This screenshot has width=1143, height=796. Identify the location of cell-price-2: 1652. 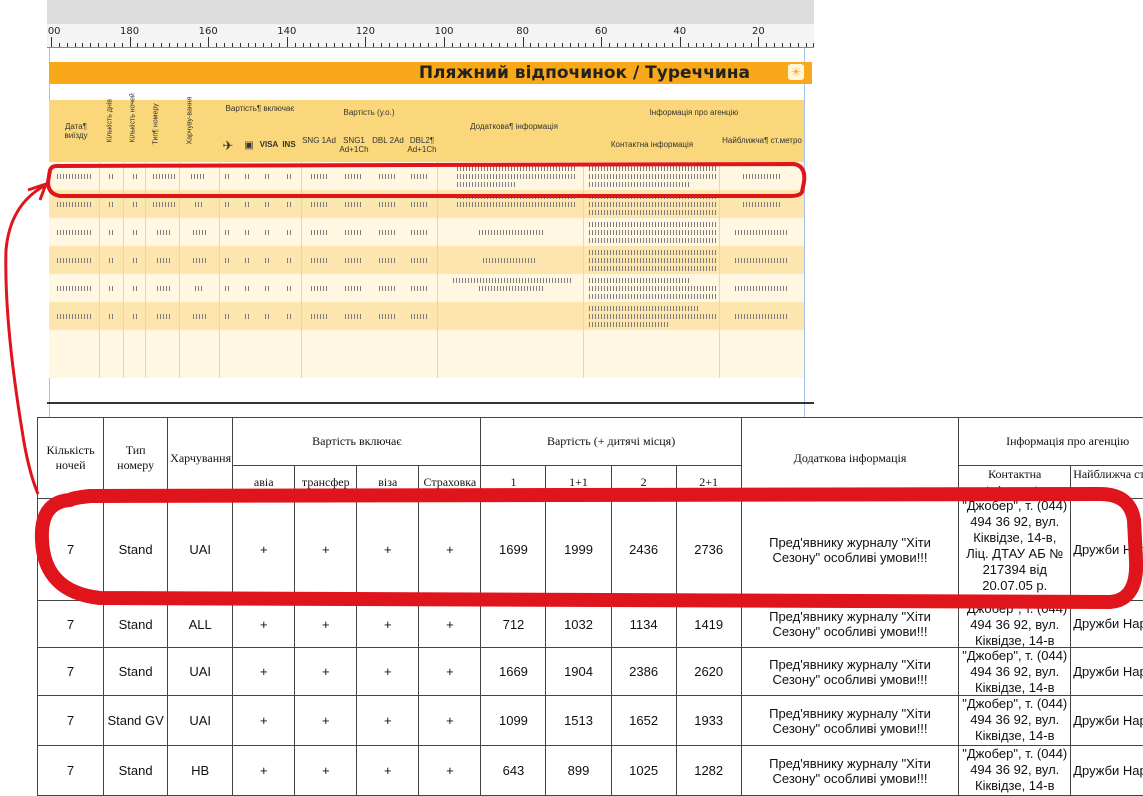
(643, 720).